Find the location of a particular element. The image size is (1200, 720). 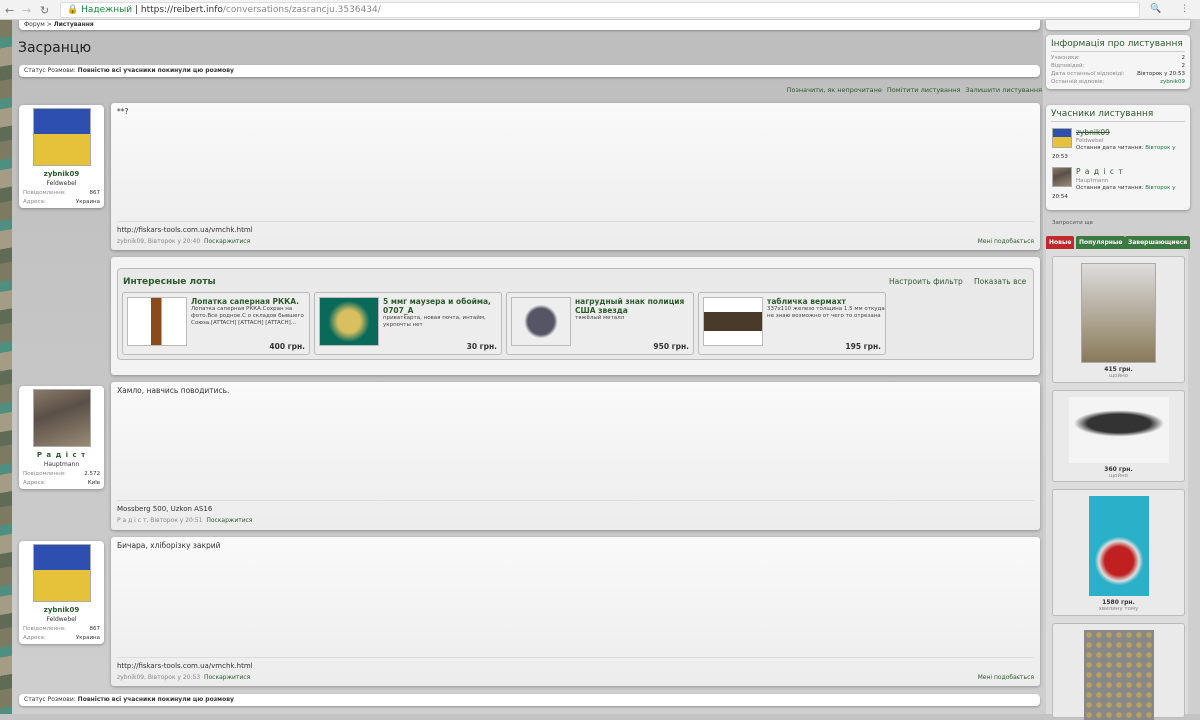

message-meta: zybnik09, Вівторок у 20:40 is located at coordinates (159, 241).